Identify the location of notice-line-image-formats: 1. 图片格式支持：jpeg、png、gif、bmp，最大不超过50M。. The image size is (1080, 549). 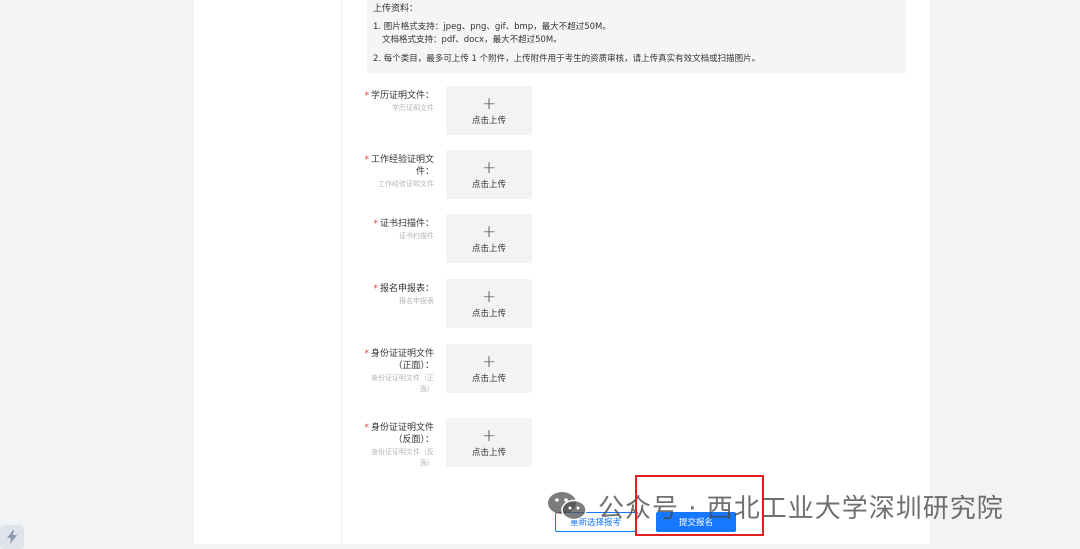
(492, 27).